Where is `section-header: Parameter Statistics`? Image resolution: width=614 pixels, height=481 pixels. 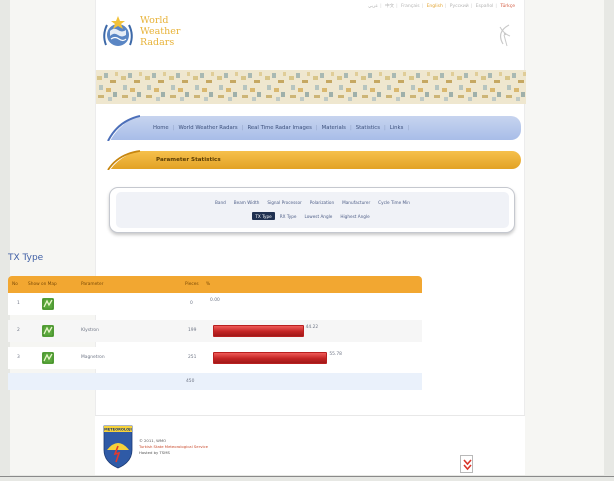
section-header: Parameter Statistics is located at coordinates (310, 160).